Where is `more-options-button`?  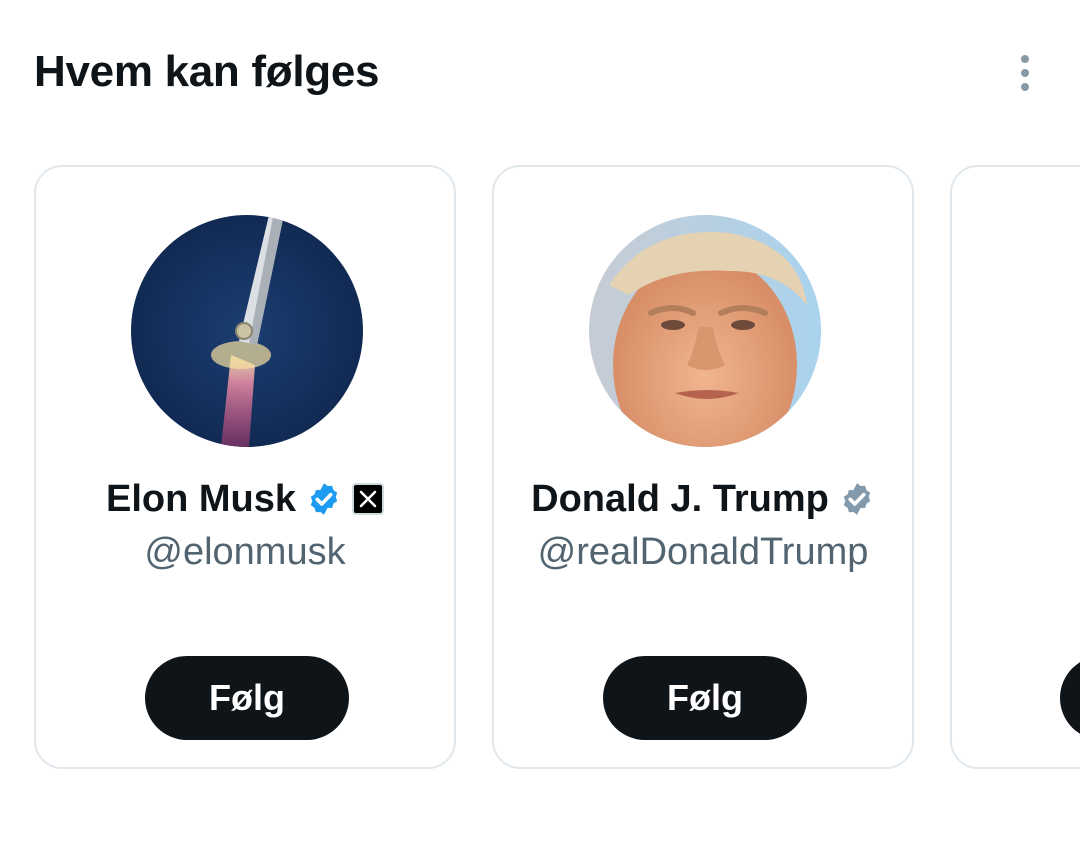 more-options-button is located at coordinates (1025, 73).